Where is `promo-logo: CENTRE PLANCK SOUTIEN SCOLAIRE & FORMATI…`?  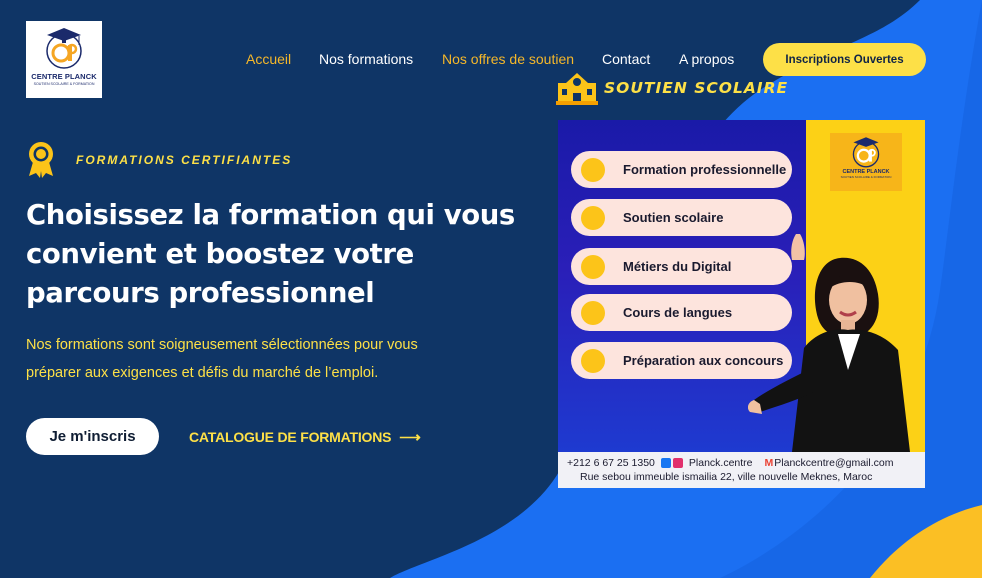 promo-logo: CENTRE PLANCK SOUTIEN SCOLAIRE & FORMATI… is located at coordinates (866, 162).